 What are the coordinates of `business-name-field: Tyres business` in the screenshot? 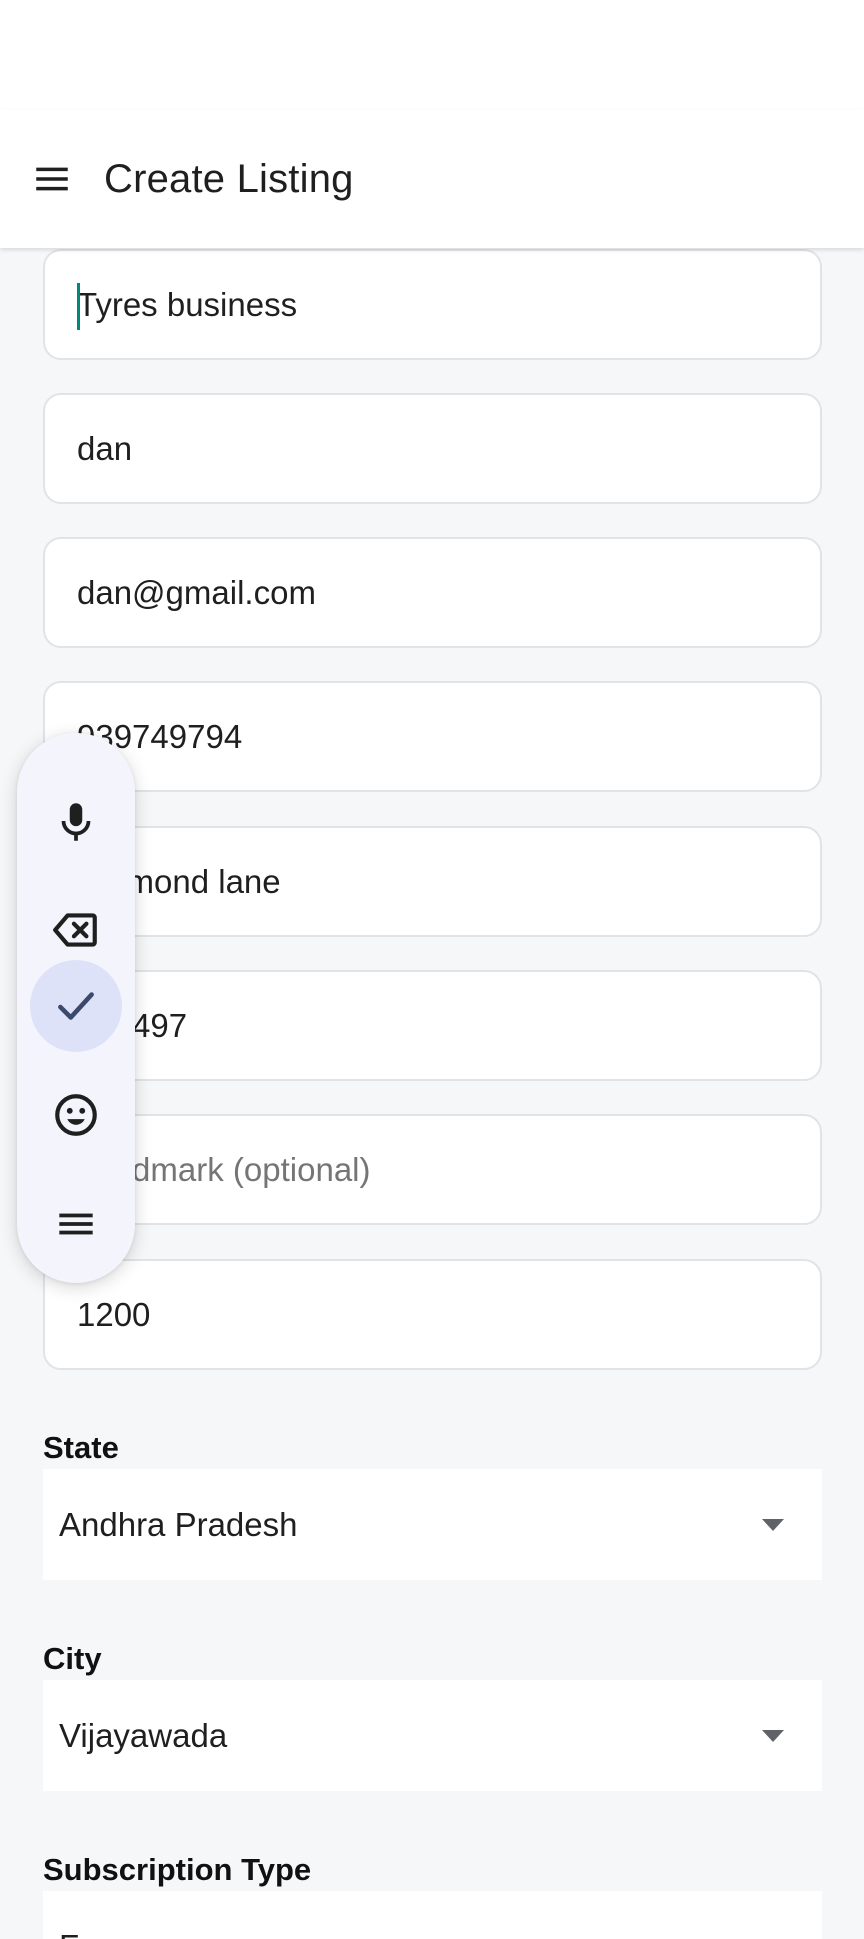 It's located at (432, 304).